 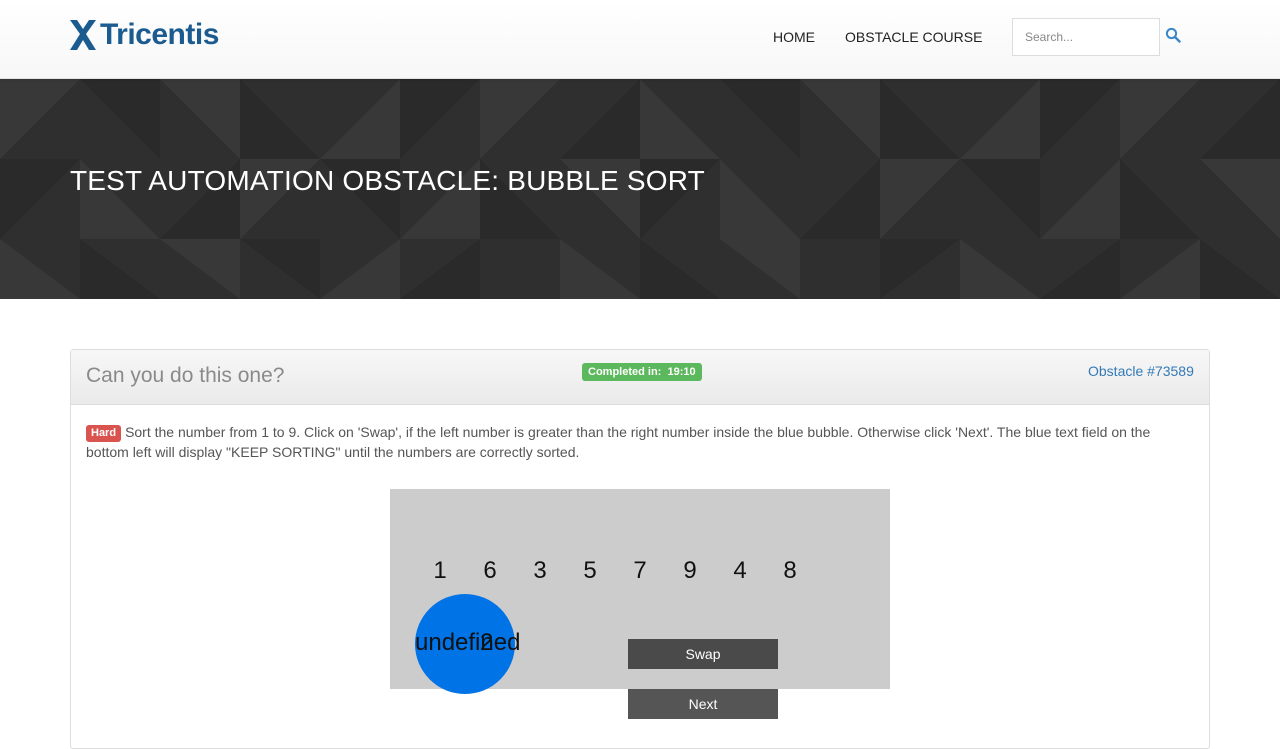 I want to click on sort-number: 7, so click(x=640, y=570).